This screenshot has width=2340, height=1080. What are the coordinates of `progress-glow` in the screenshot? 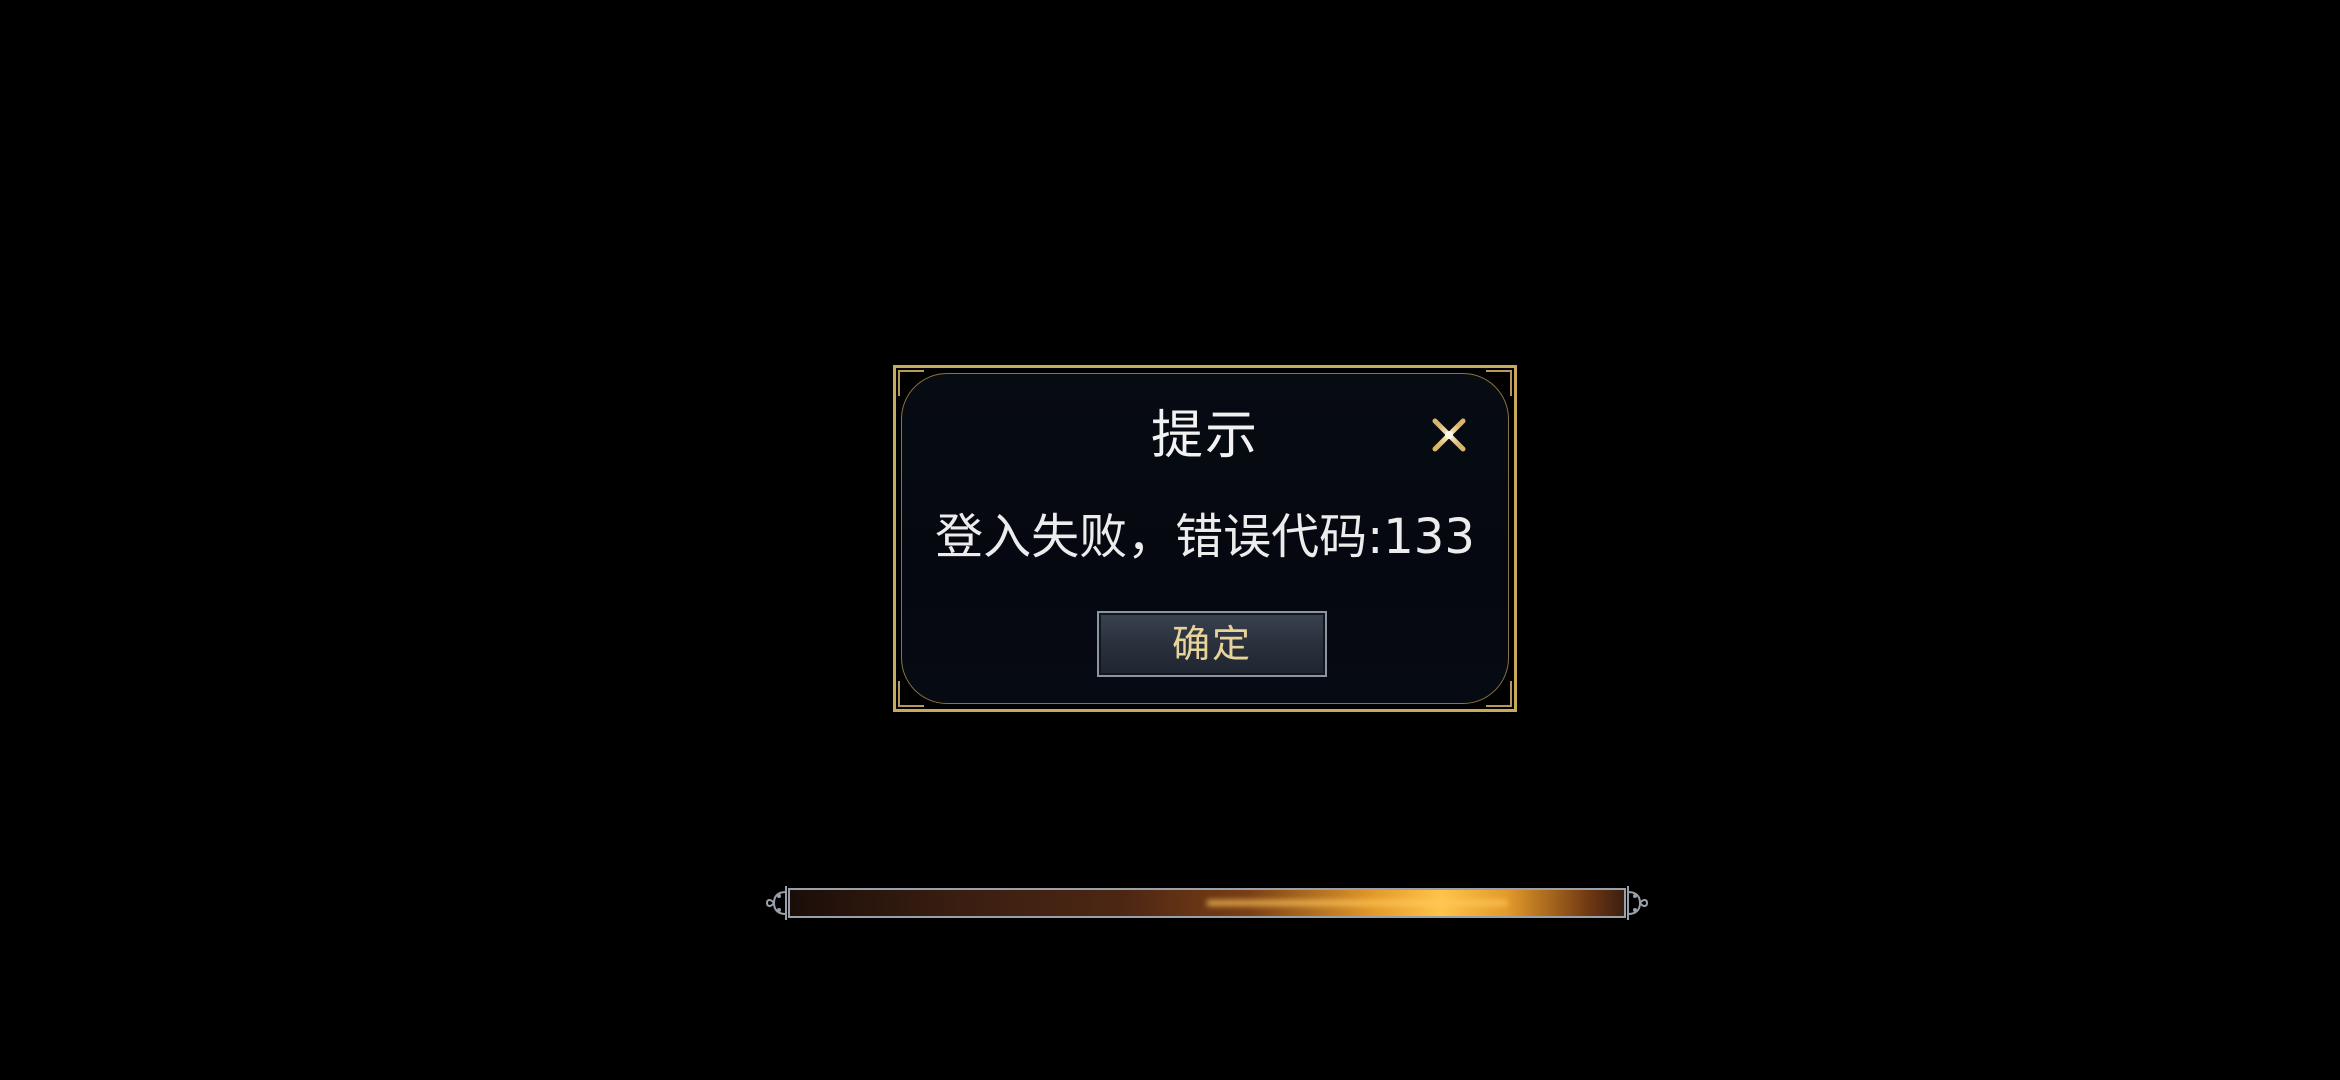 It's located at (1357, 903).